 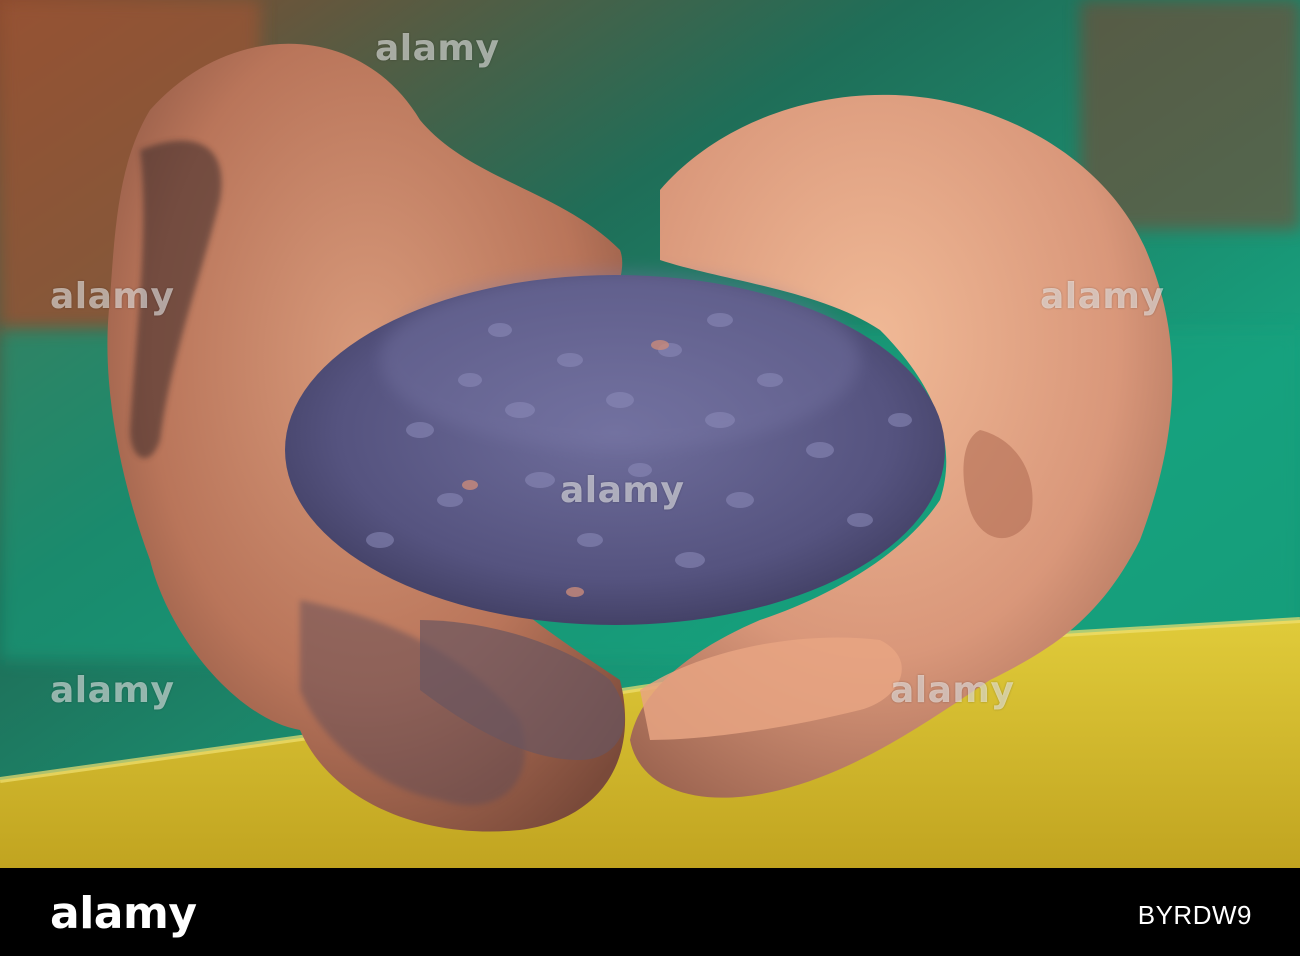 What do you see at coordinates (123, 913) in the screenshot?
I see `alamy-logo: alamy` at bounding box center [123, 913].